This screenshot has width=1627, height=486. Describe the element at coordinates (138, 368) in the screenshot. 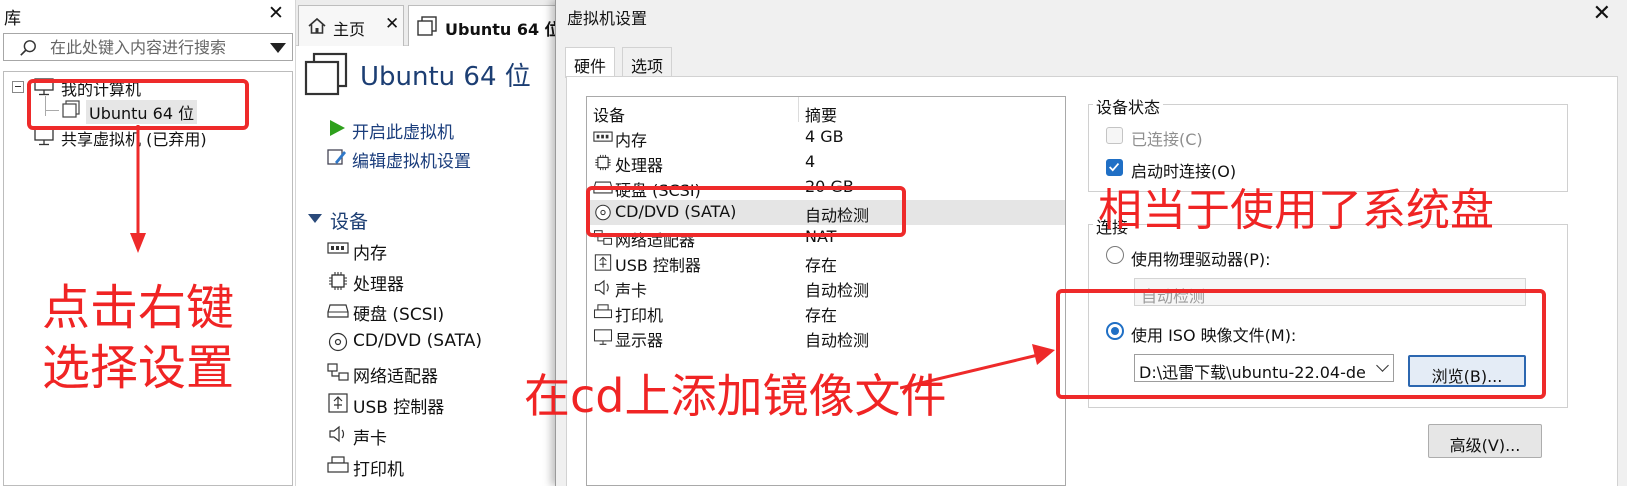

I see `annotation-select-settings: 选择设置` at that location.